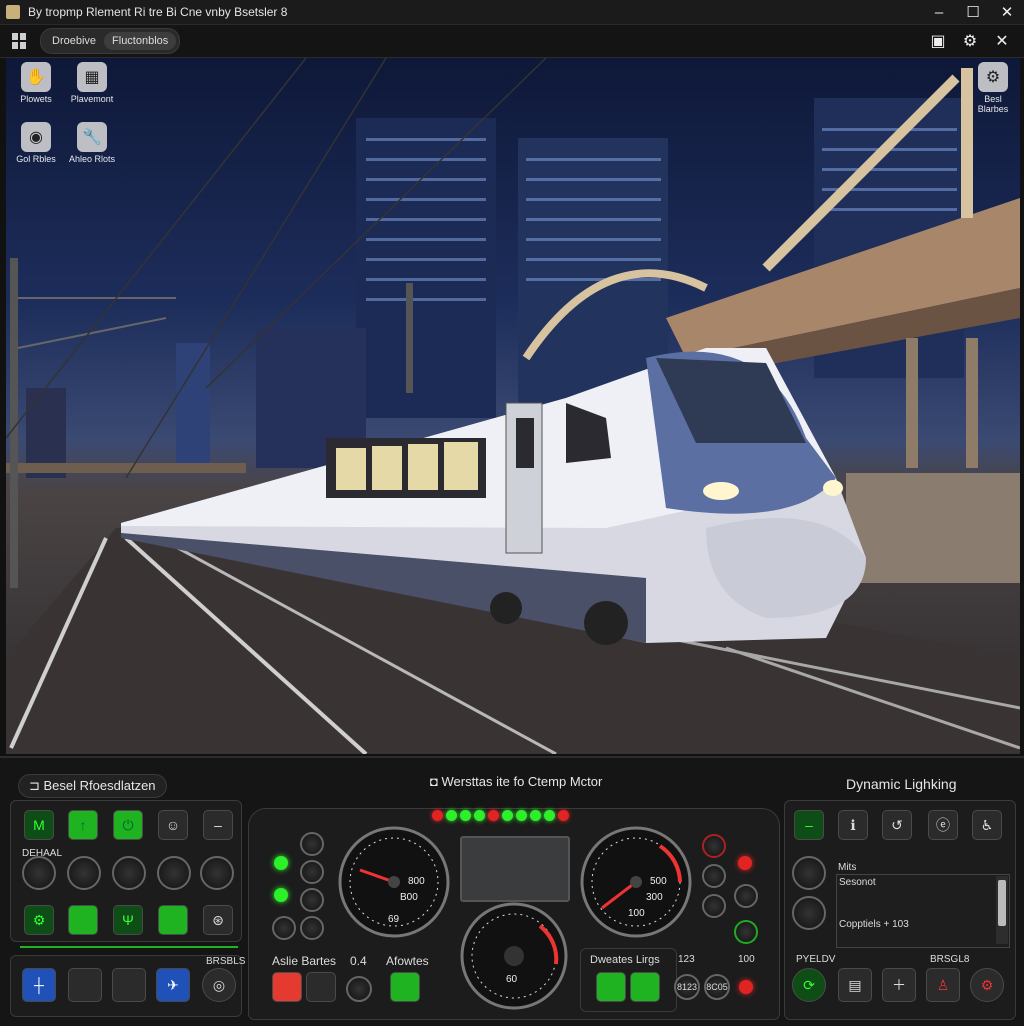 Image resolution: width=1024 pixels, height=1026 pixels. Describe the element at coordinates (809, 825) in the screenshot. I see `minus-green-button: –` at that location.